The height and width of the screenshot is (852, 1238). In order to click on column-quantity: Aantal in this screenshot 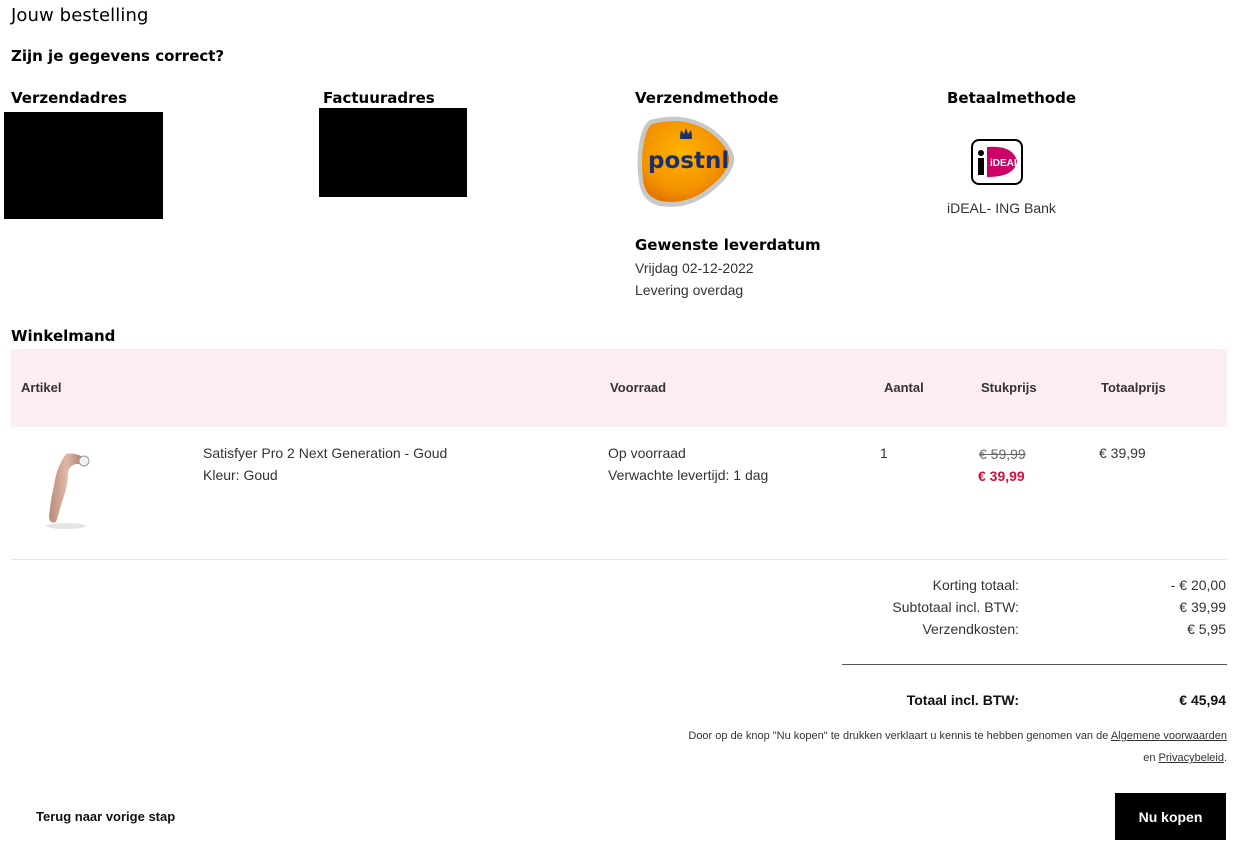, I will do `click(904, 387)`.